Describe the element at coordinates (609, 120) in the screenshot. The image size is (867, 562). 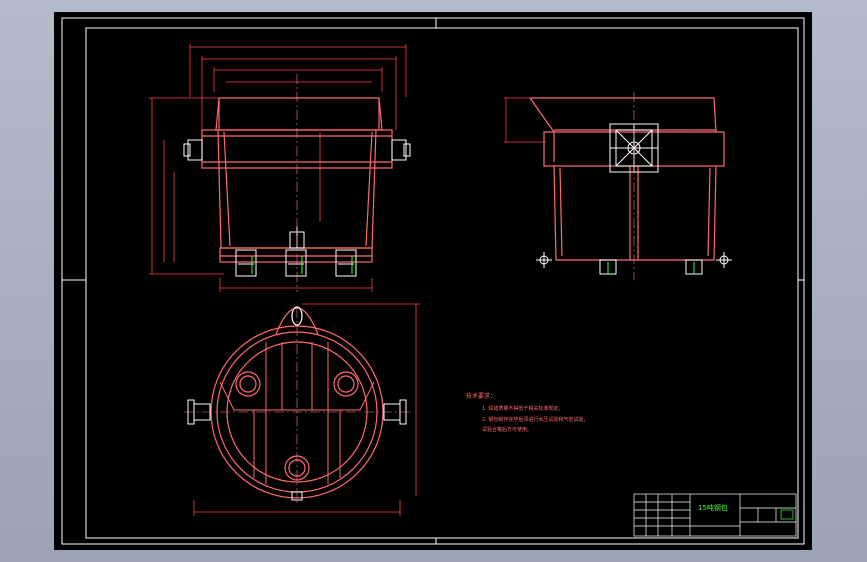
I see `side-dimensions` at that location.